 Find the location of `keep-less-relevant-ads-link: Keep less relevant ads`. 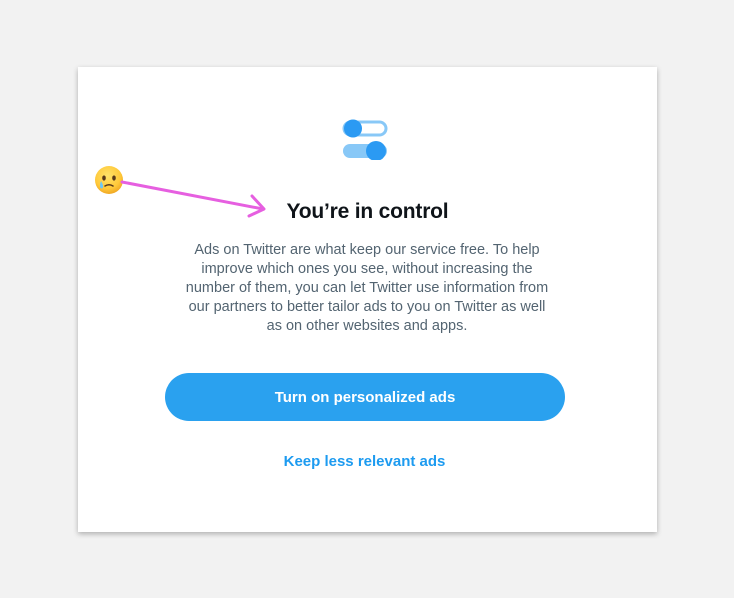

keep-less-relevant-ads-link: Keep less relevant ads is located at coordinates (364, 461).